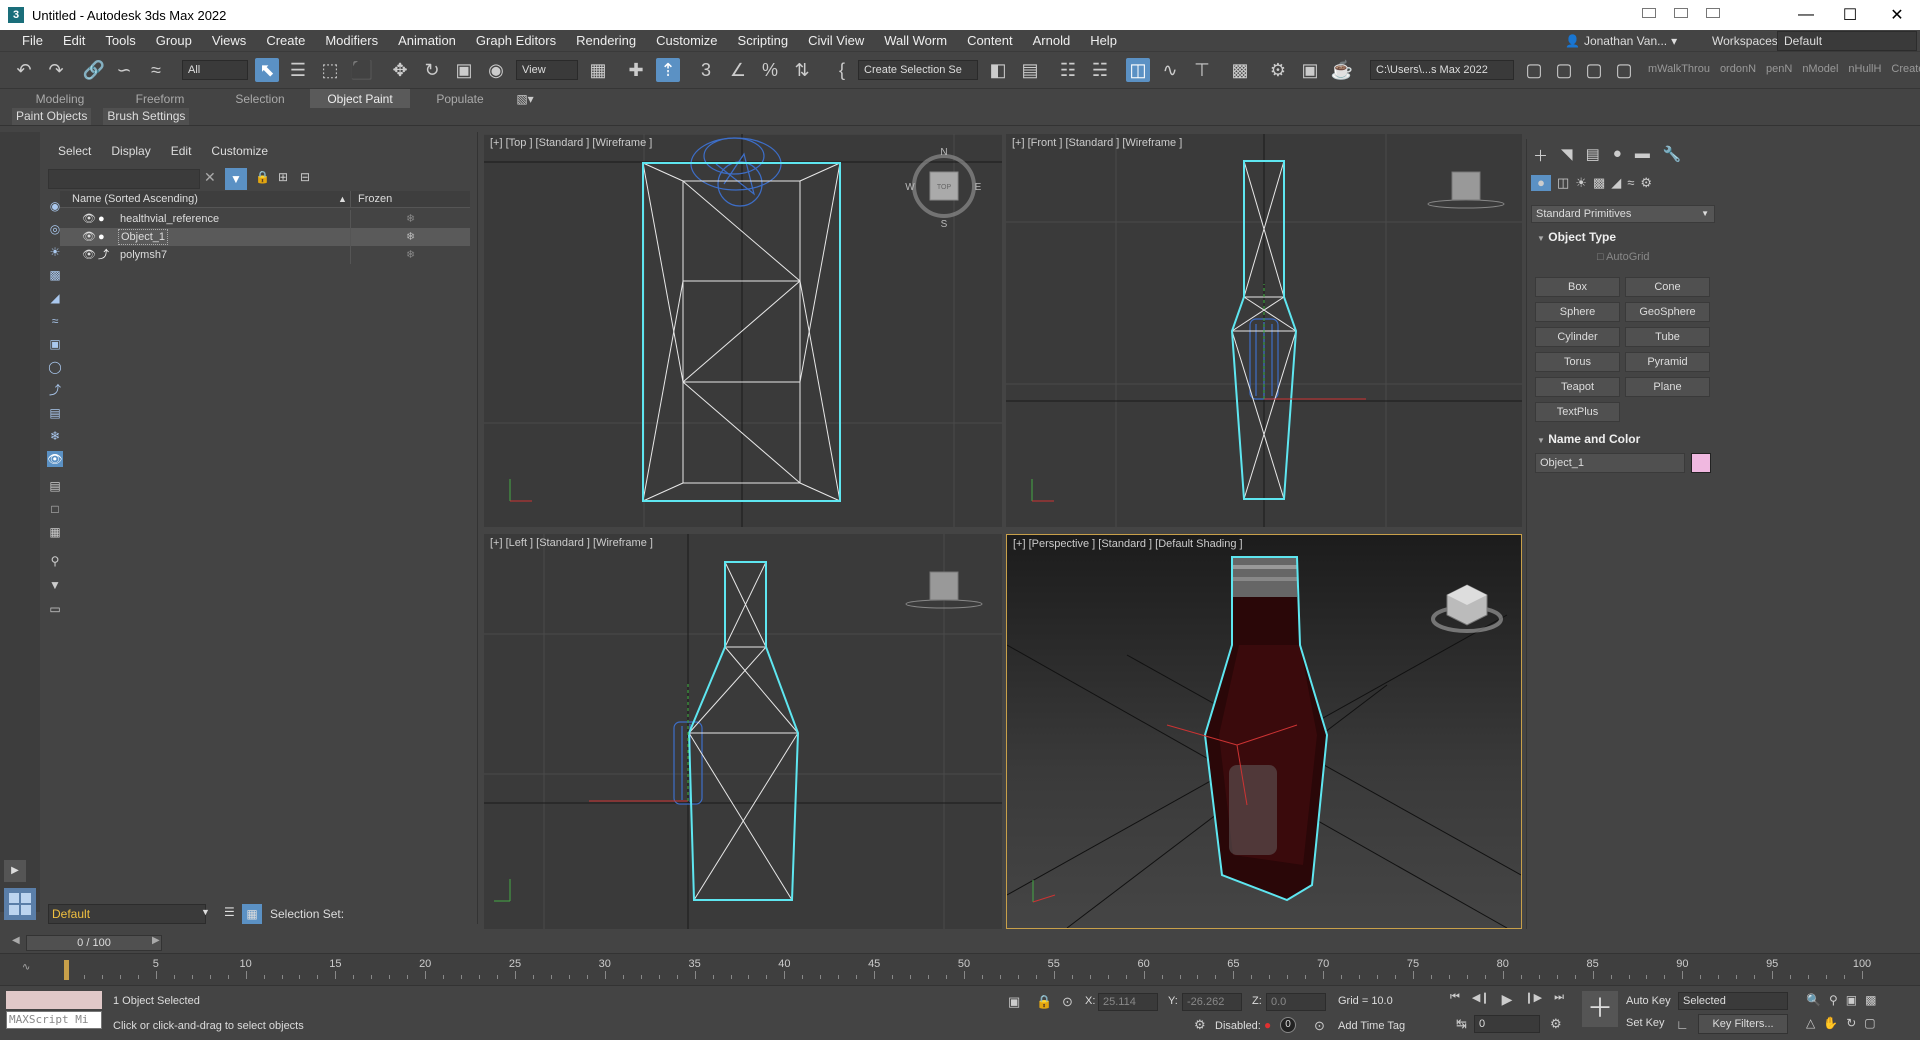 This screenshot has width=1920, height=1040. What do you see at coordinates (571, 143) in the screenshot?
I see `viewport-top-label: [+] [Top ] [Standard ] [Wireframe ]` at bounding box center [571, 143].